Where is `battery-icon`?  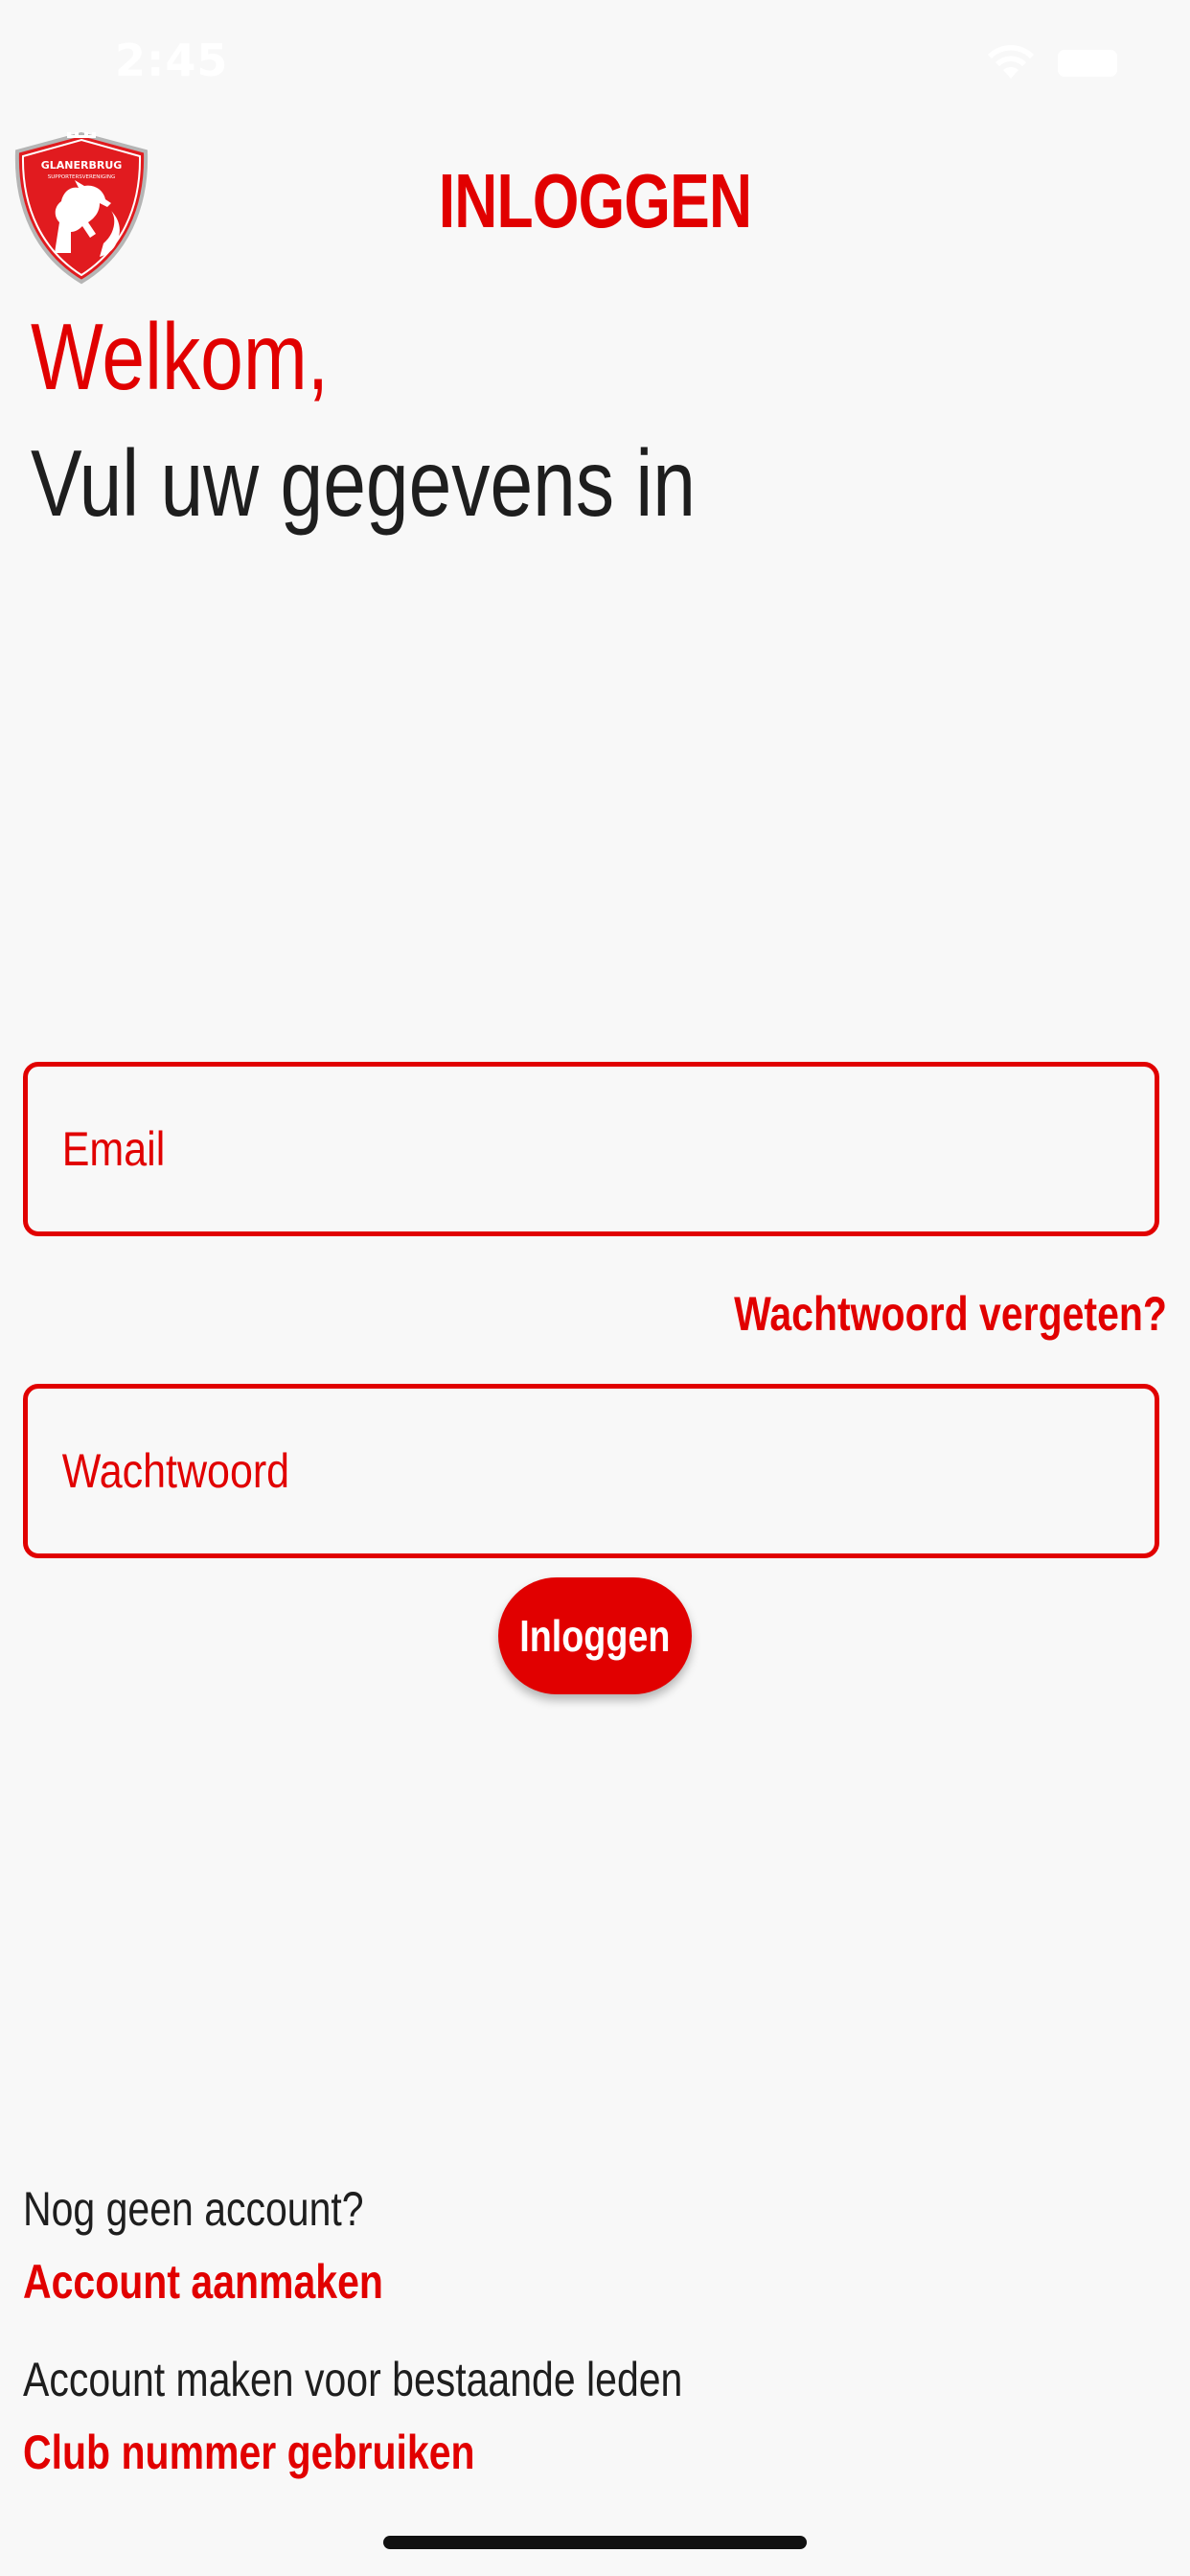
battery-icon is located at coordinates (1088, 63).